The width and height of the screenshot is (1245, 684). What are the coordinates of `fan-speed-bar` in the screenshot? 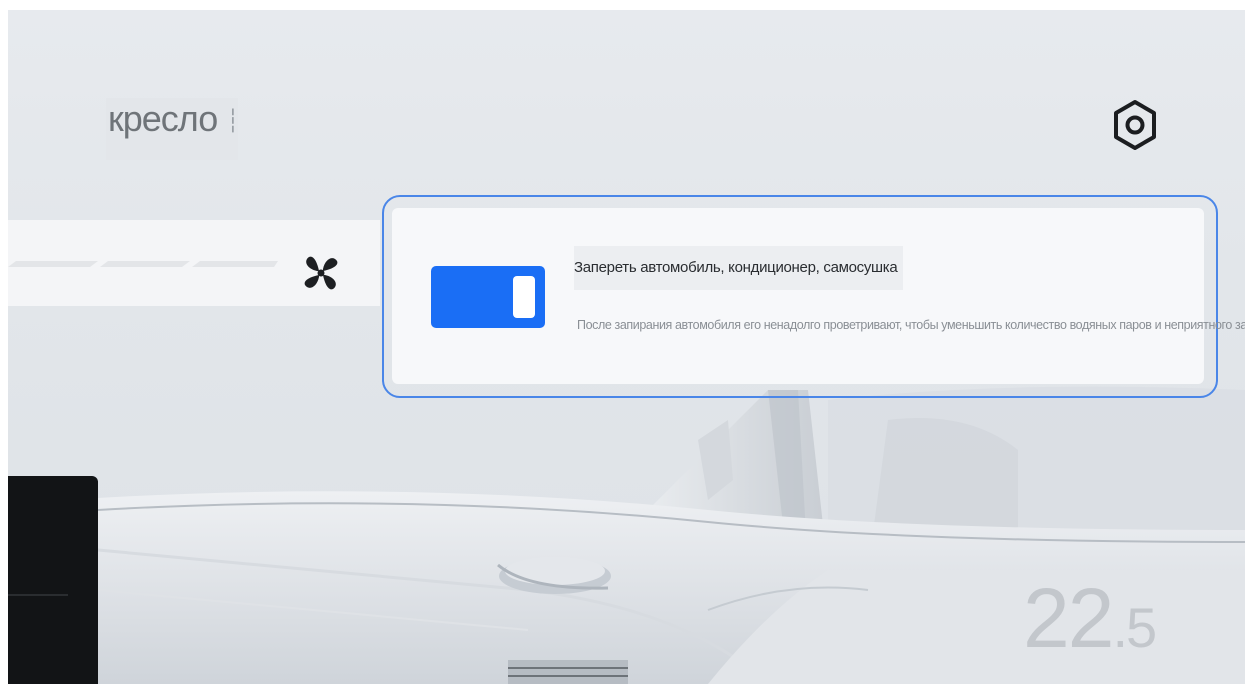 It's located at (194, 263).